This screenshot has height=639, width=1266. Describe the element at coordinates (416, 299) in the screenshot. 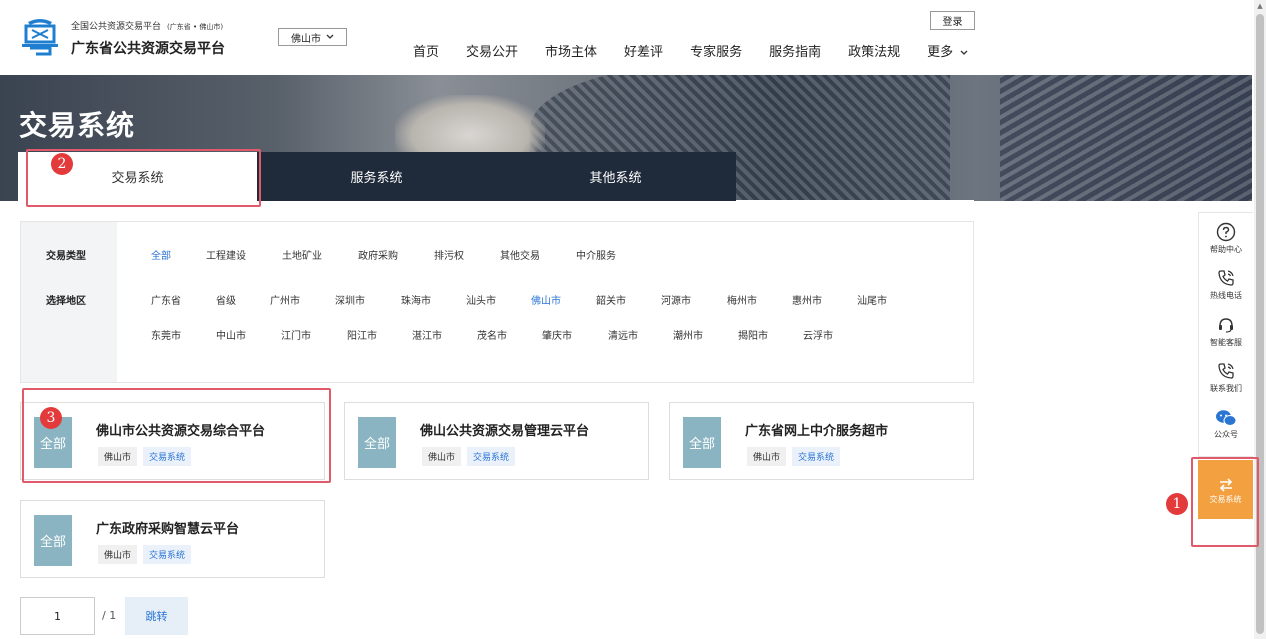

I see `region-option: 珠海市` at that location.